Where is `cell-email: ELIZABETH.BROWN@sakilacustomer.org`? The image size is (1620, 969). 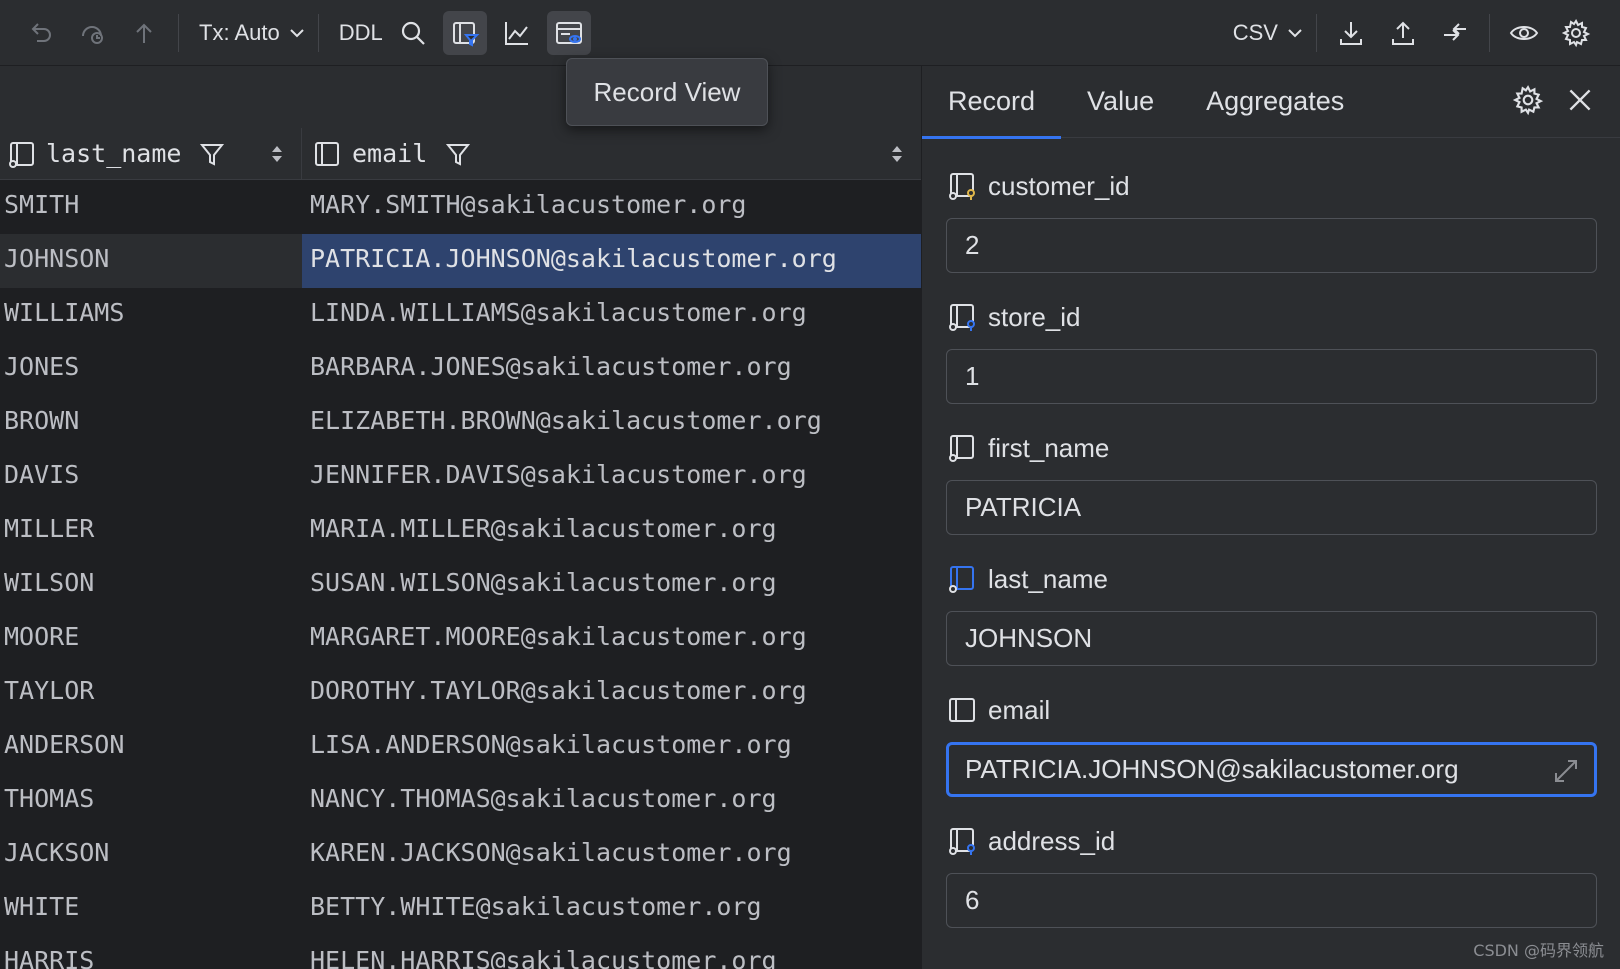
cell-email: ELIZABETH.BROWN@sakilacustomer.org is located at coordinates (611, 423).